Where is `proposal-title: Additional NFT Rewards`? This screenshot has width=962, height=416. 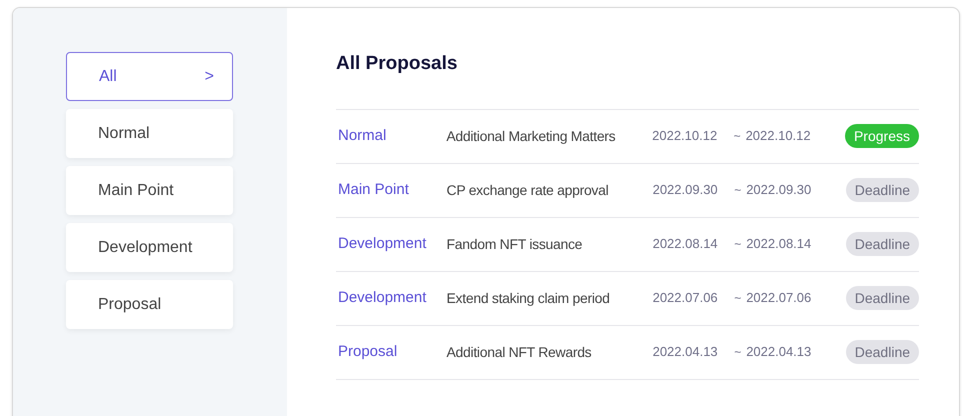 proposal-title: Additional NFT Rewards is located at coordinates (549, 352).